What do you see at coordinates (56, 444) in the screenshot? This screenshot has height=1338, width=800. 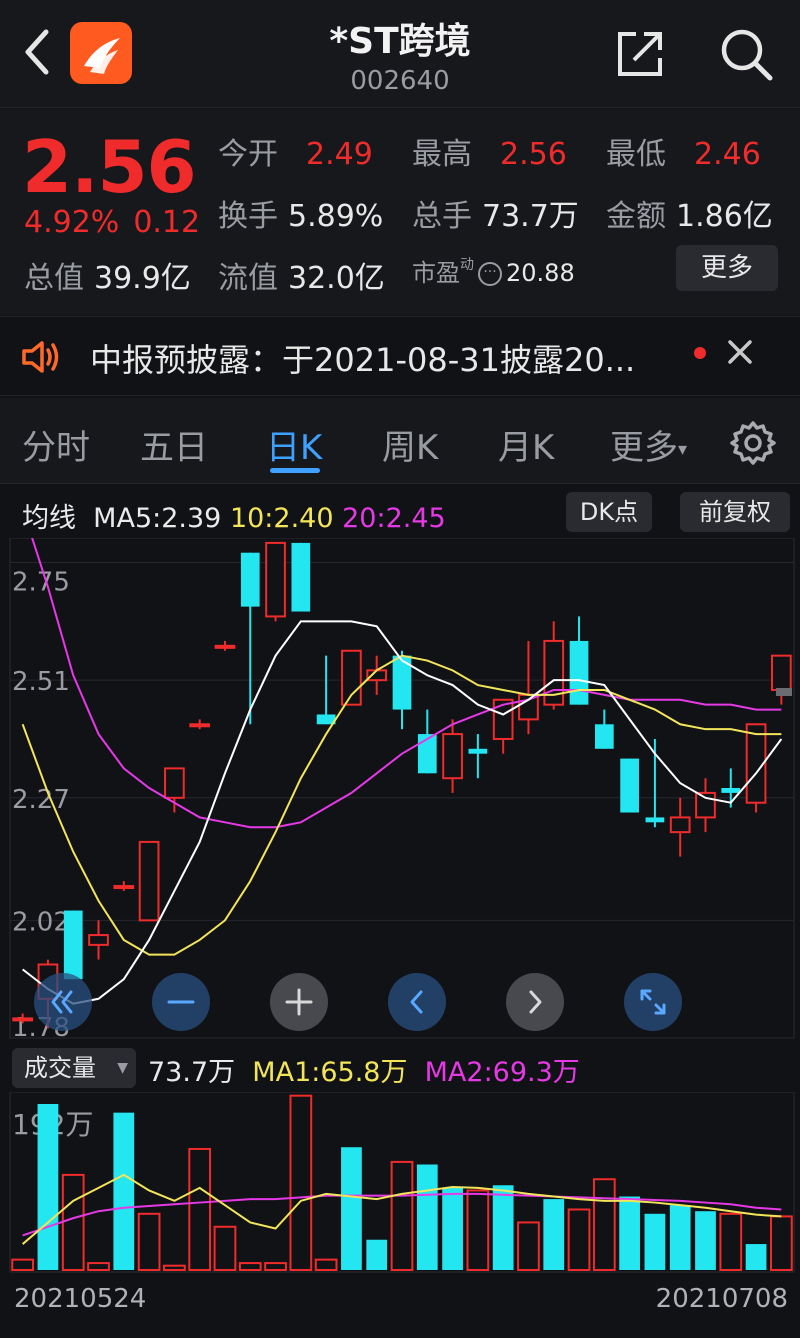 I see `tab-intraday: 分时` at bounding box center [56, 444].